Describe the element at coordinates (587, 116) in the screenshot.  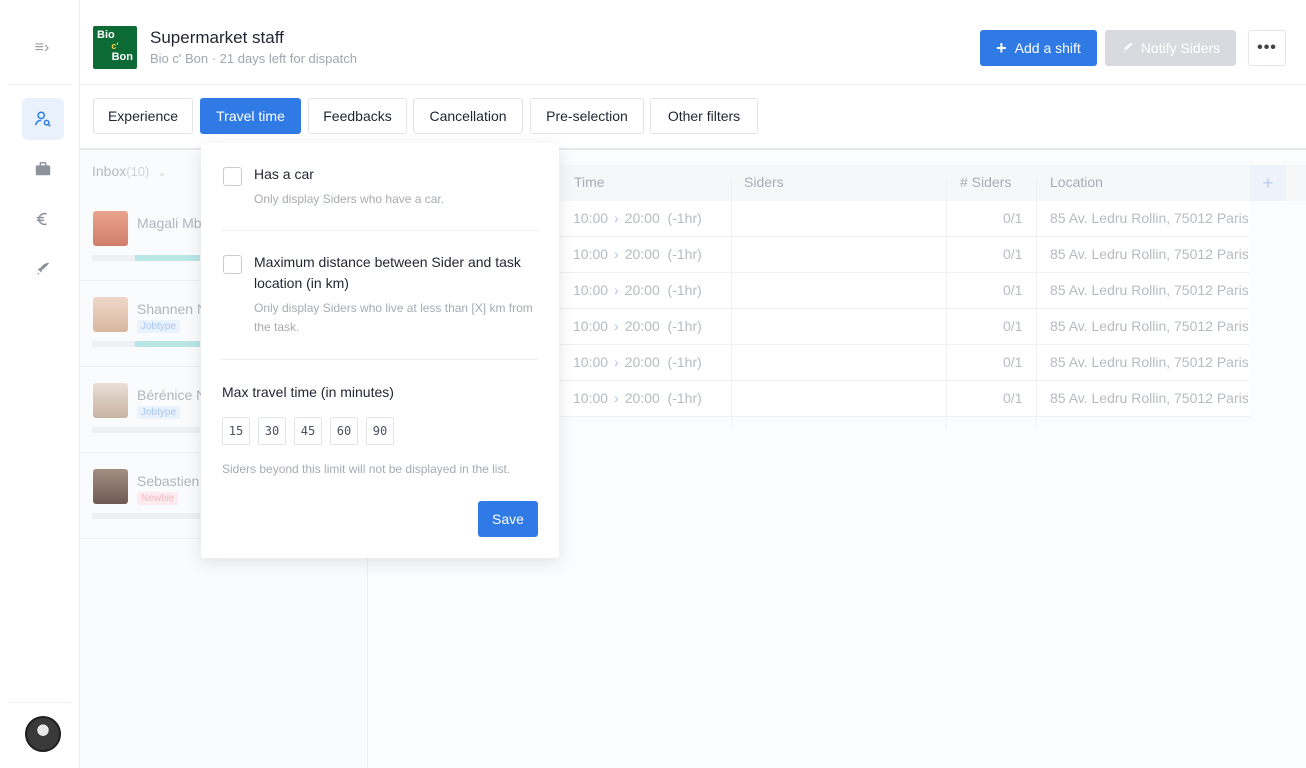
I see `filter-pre-selection: Pre-selection` at that location.